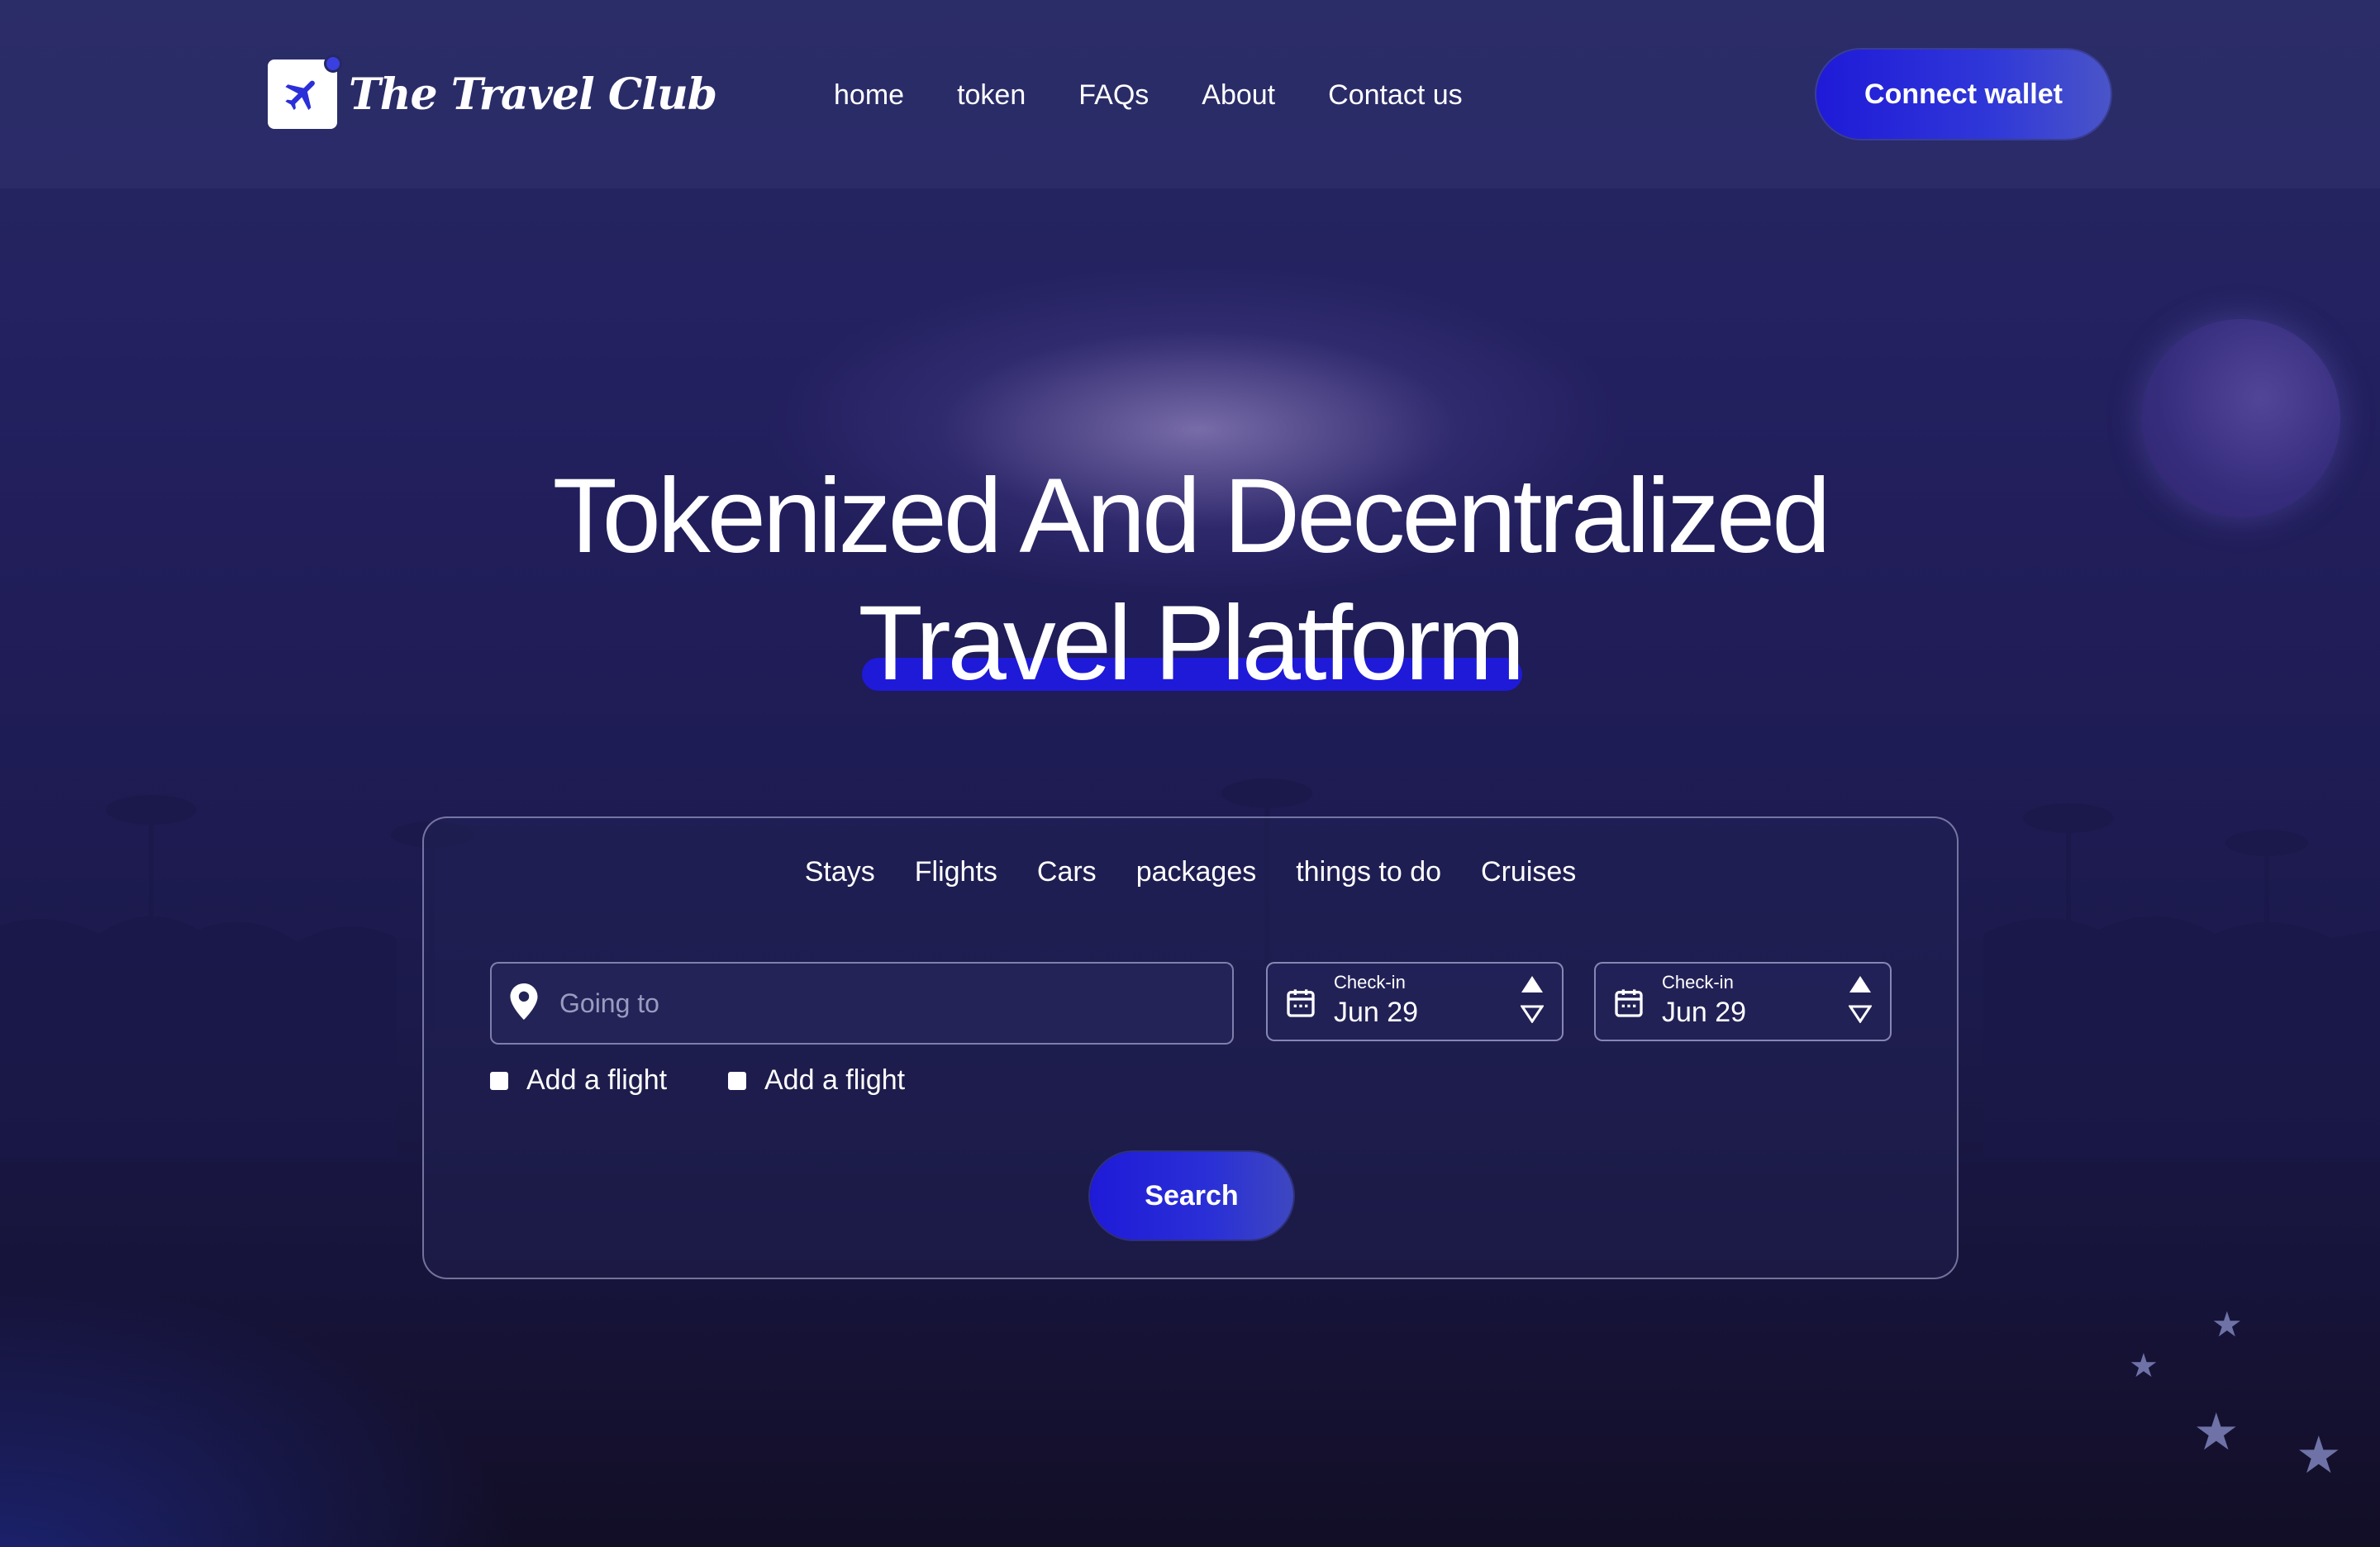  Describe the element at coordinates (1191, 1196) in the screenshot. I see `search-button: Search` at that location.